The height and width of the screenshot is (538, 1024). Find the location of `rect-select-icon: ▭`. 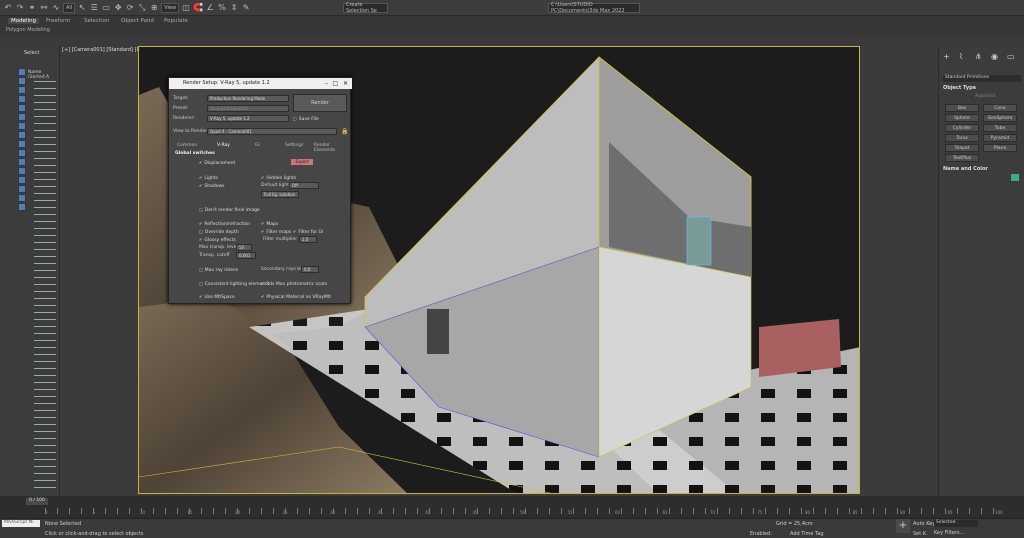

rect-select-icon: ▭ is located at coordinates (106, 8).